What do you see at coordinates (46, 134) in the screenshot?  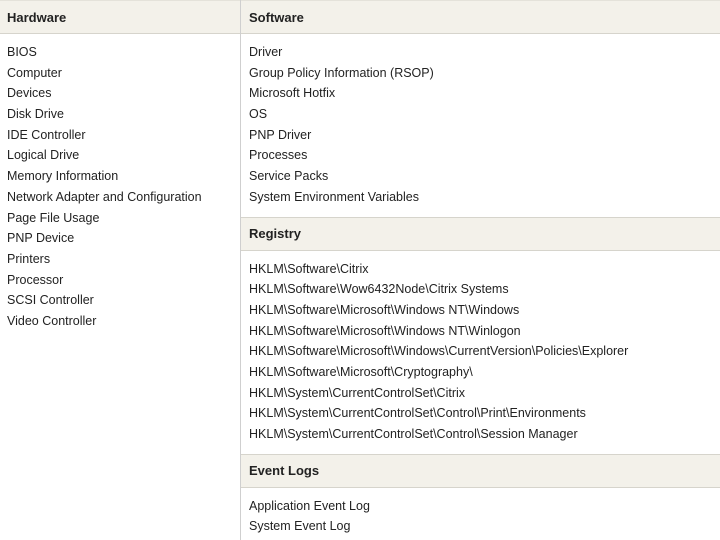 I see `hardware-item: IDE Controller` at bounding box center [46, 134].